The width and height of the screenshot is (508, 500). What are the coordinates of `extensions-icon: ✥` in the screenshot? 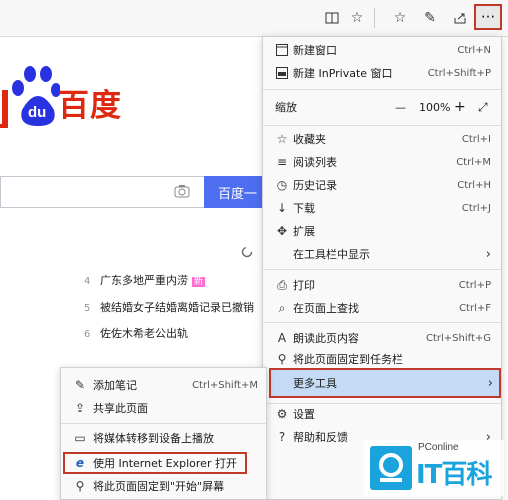 It's located at (282, 231).